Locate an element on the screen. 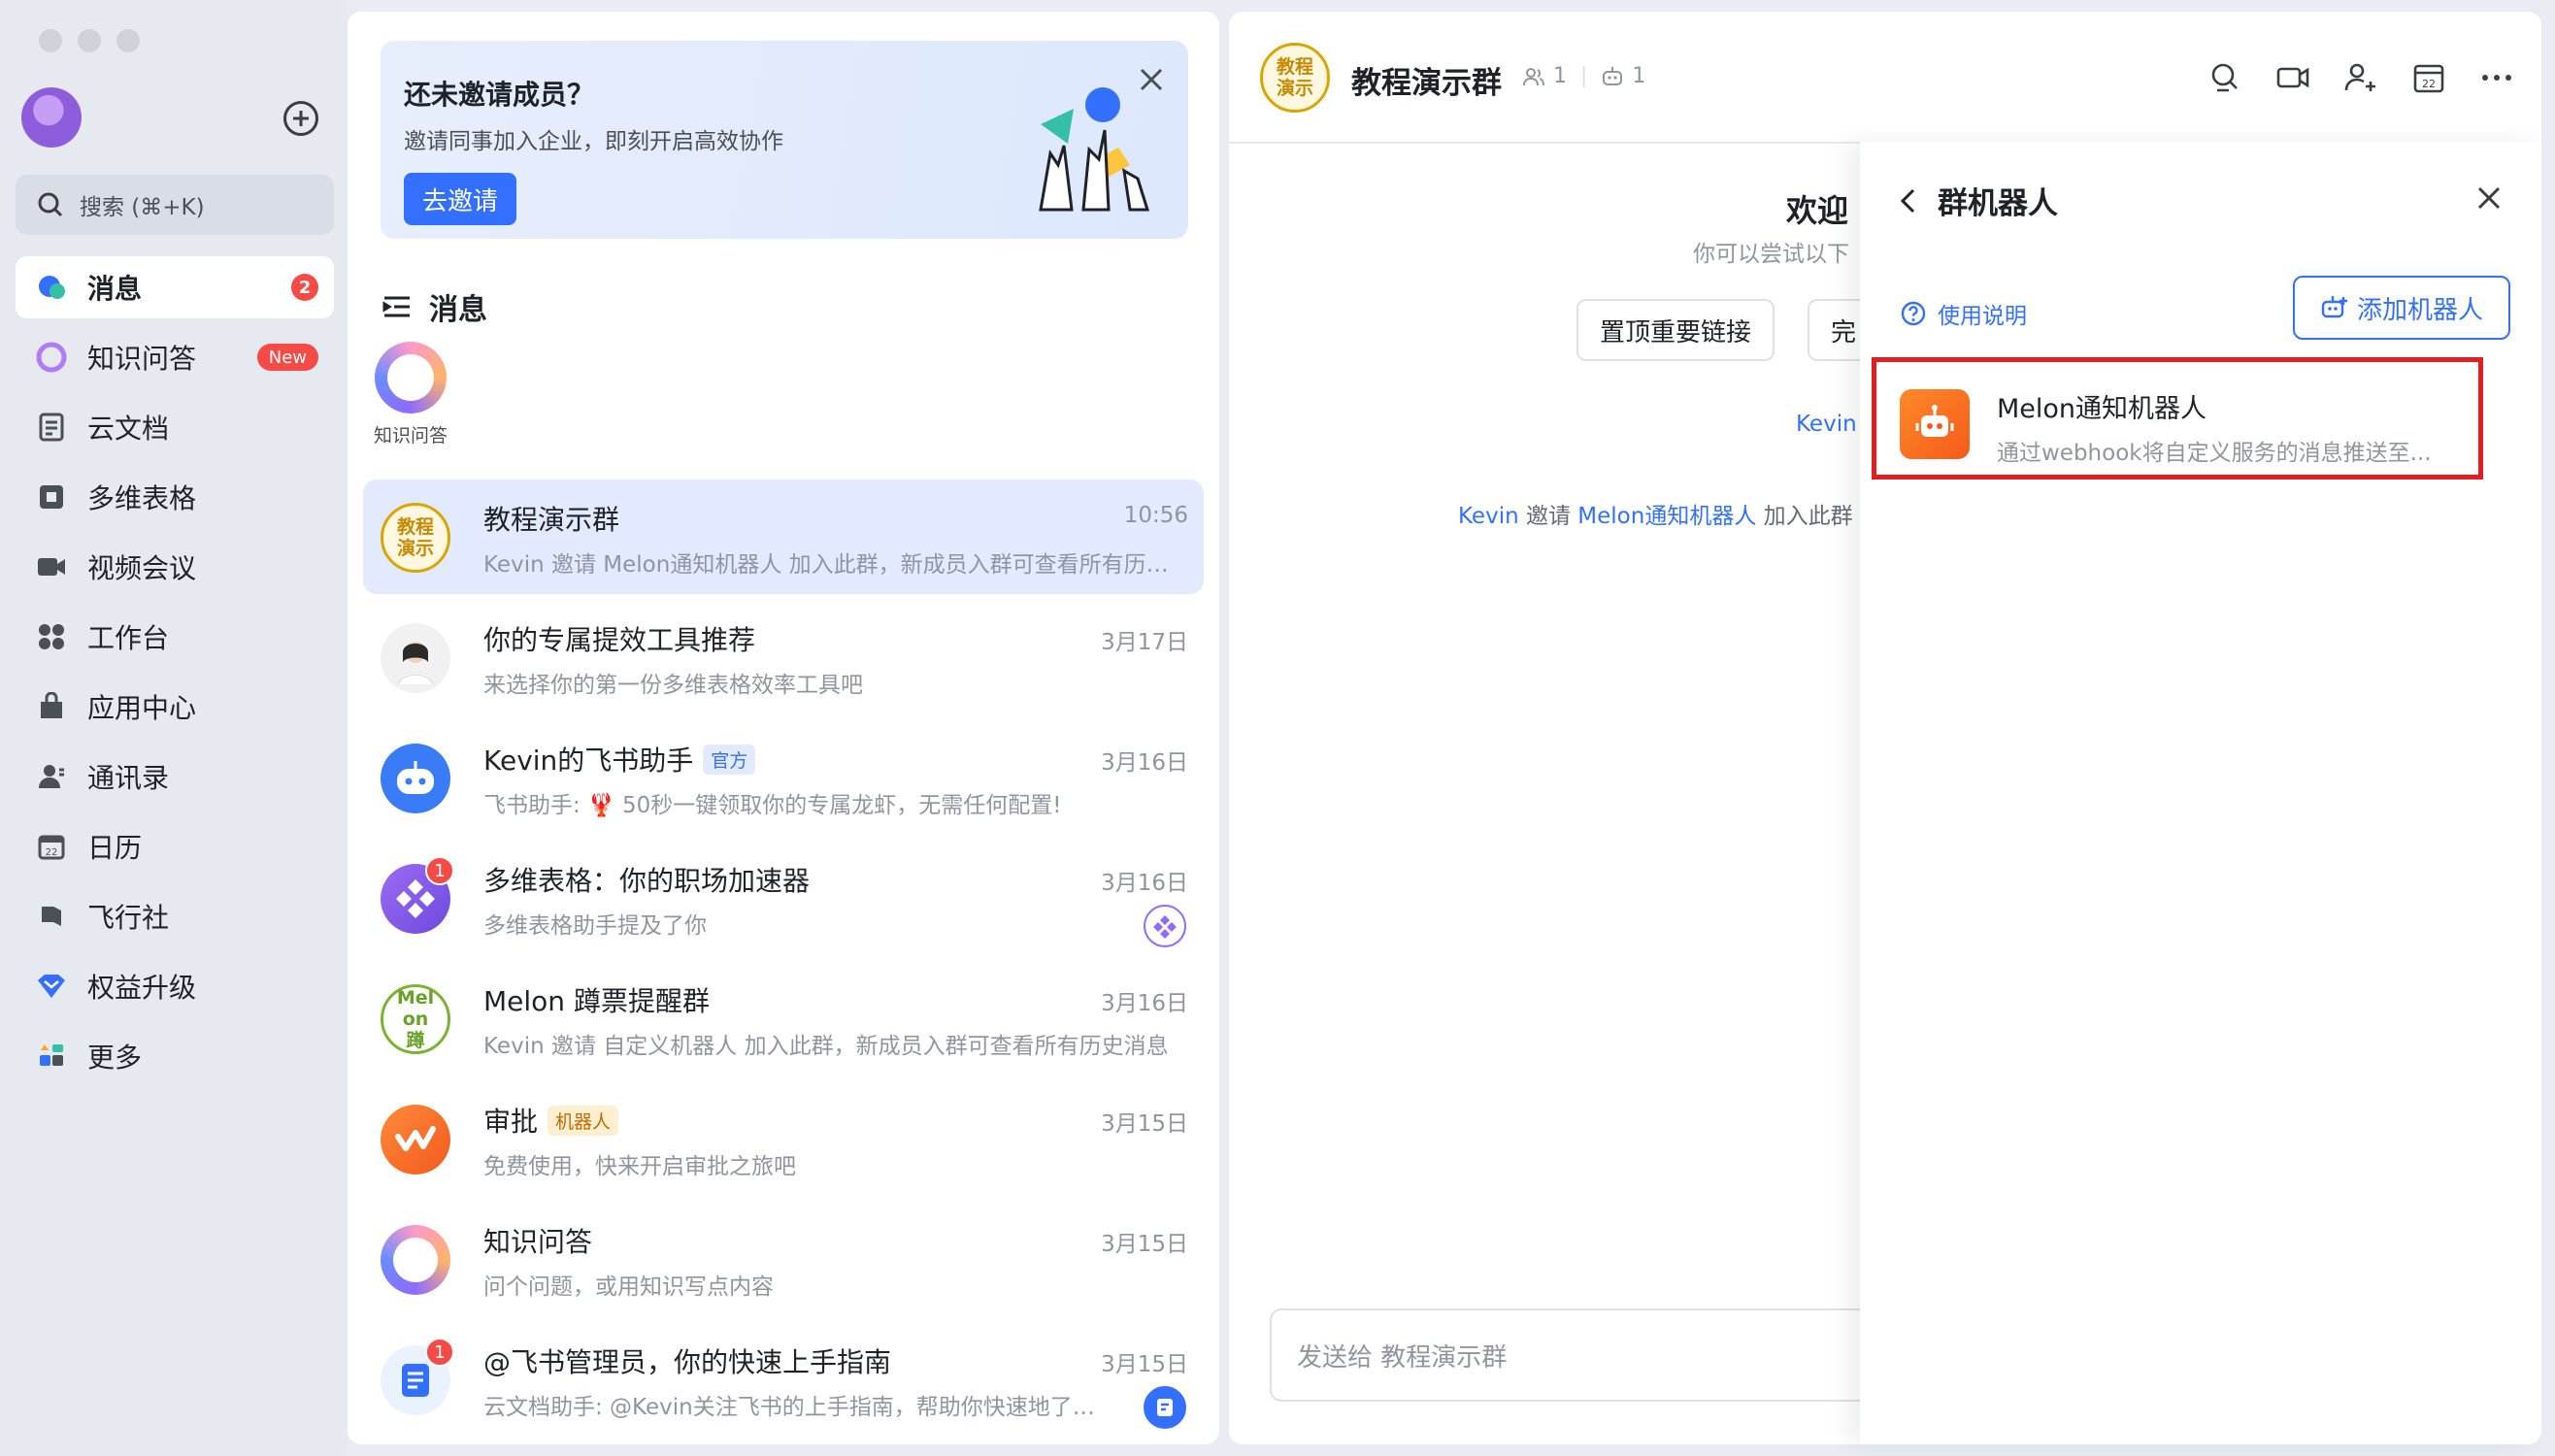 The height and width of the screenshot is (1456, 2555). workplace-icon is located at coordinates (51, 636).